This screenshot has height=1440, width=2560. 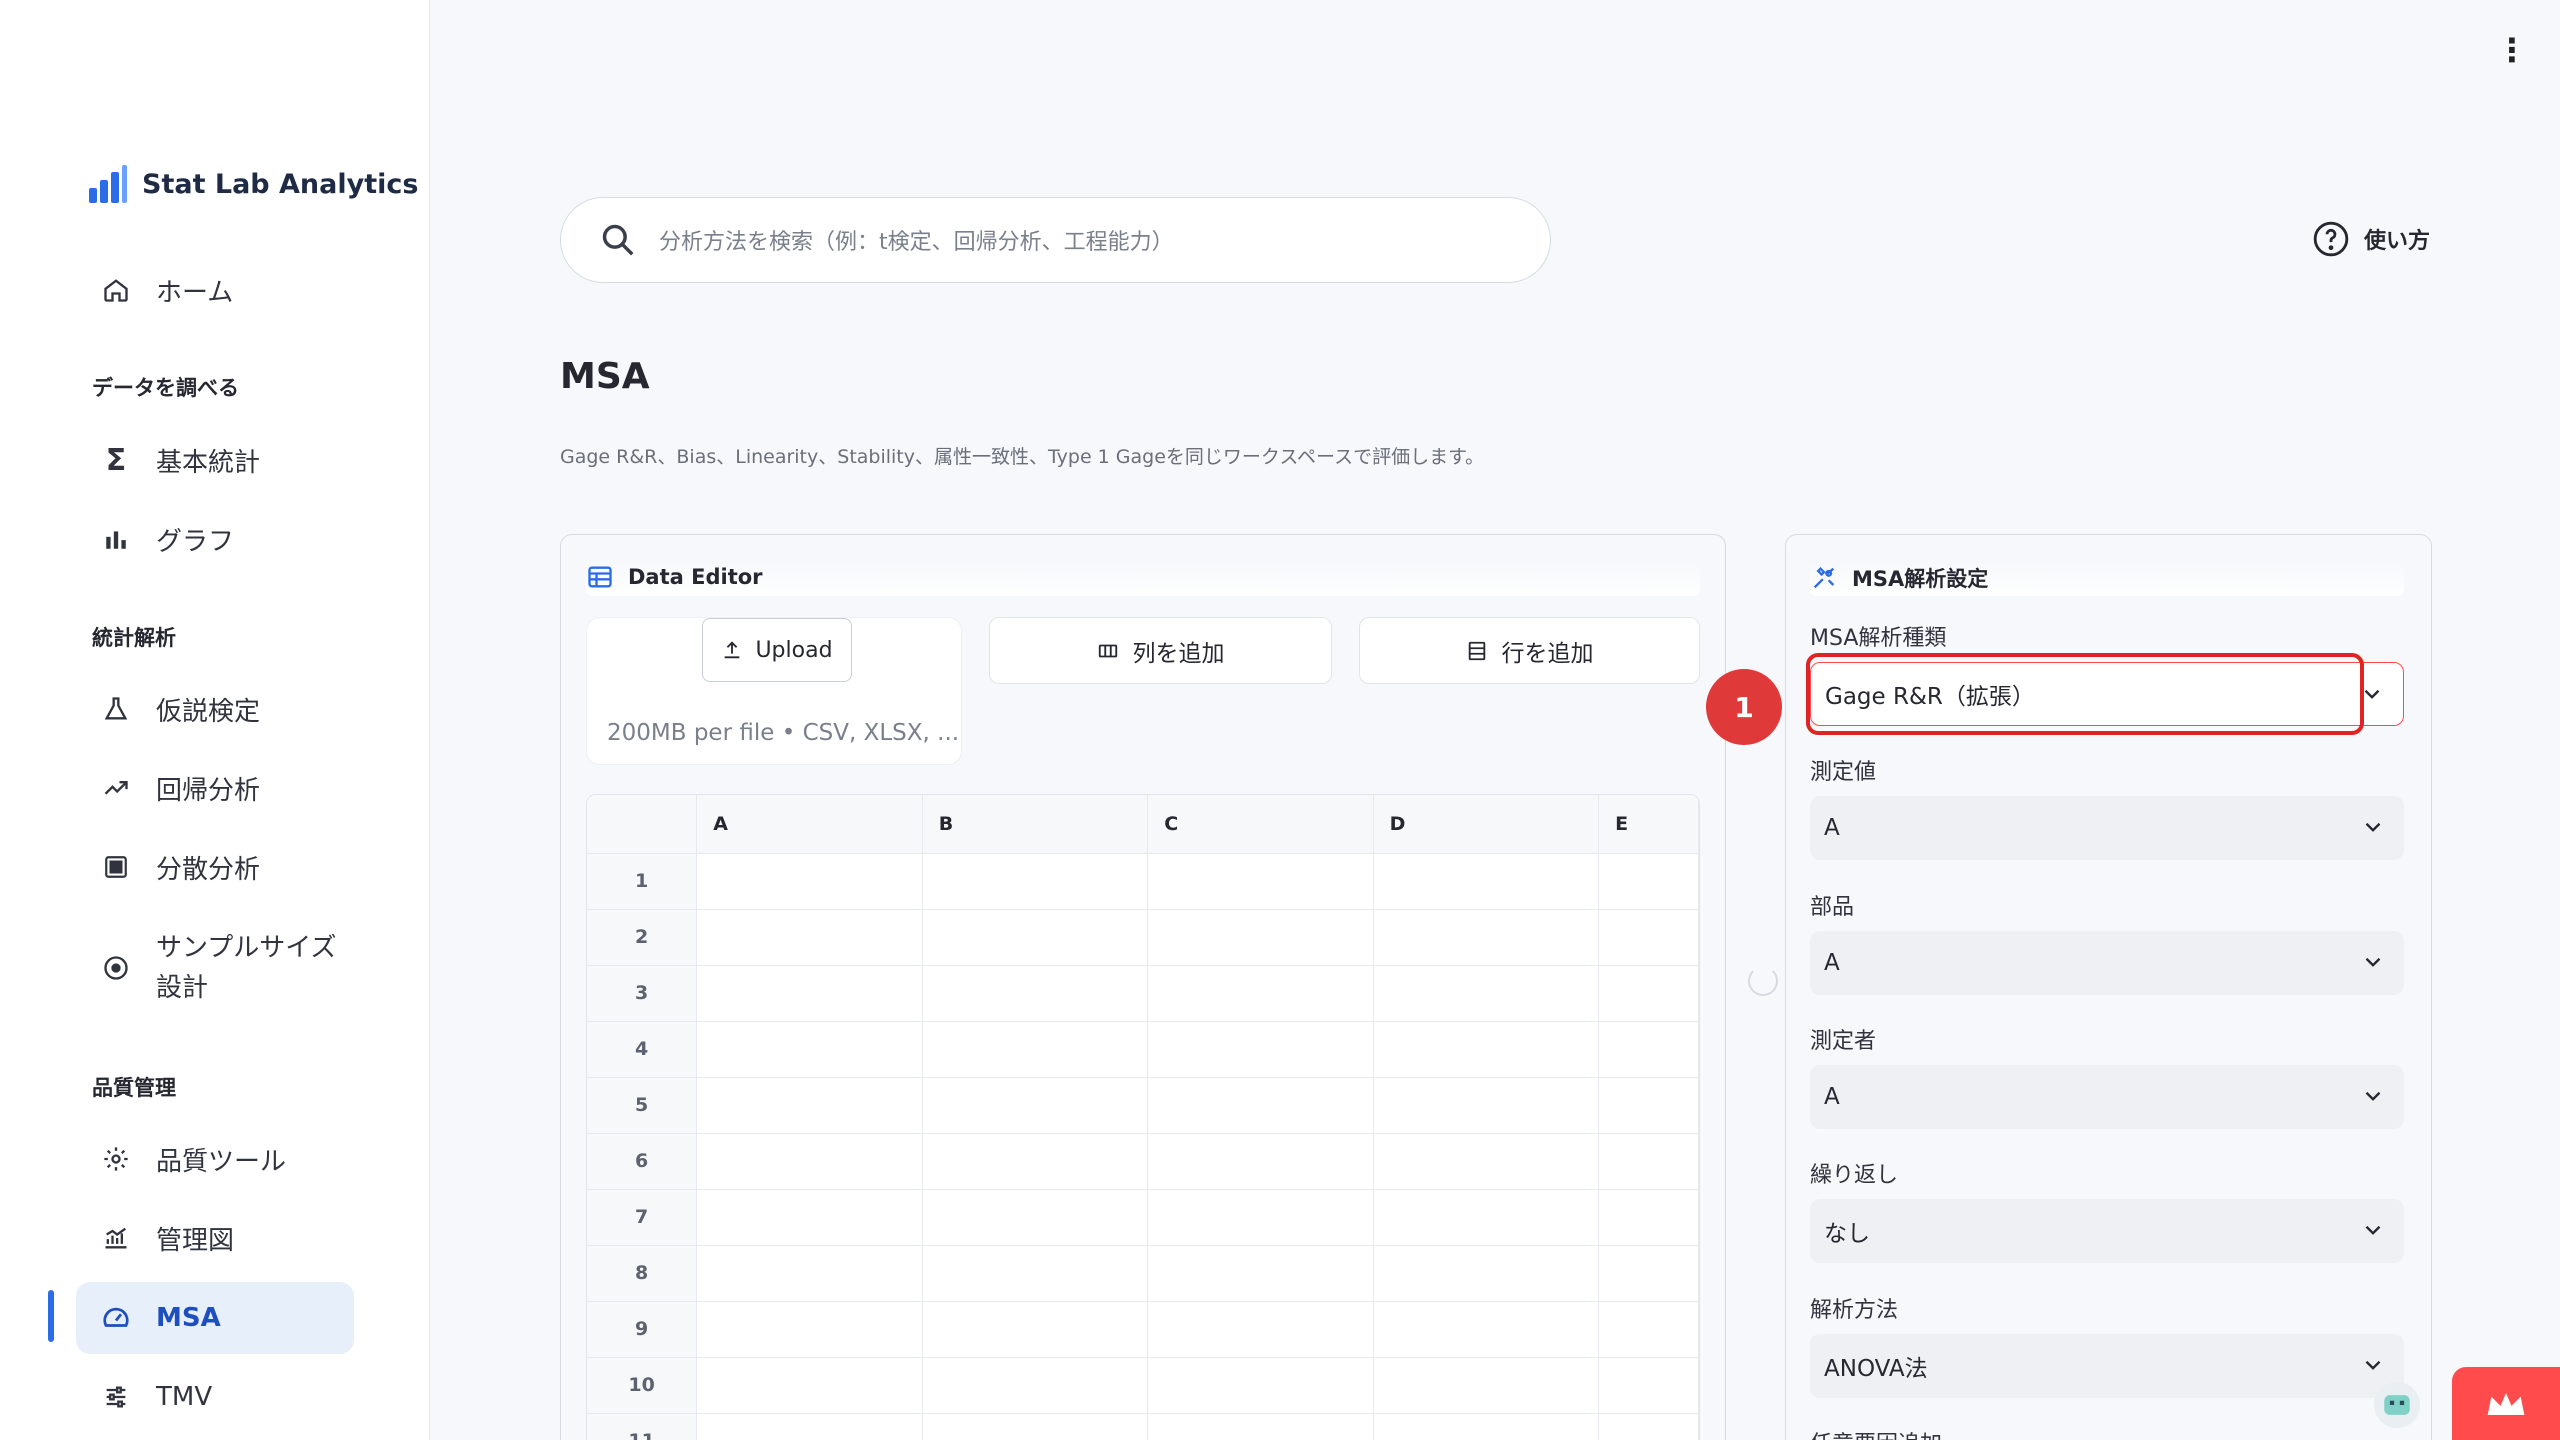 What do you see at coordinates (215, 1159) in the screenshot?
I see `sidebar-item-quality-tools: 品質ツール` at bounding box center [215, 1159].